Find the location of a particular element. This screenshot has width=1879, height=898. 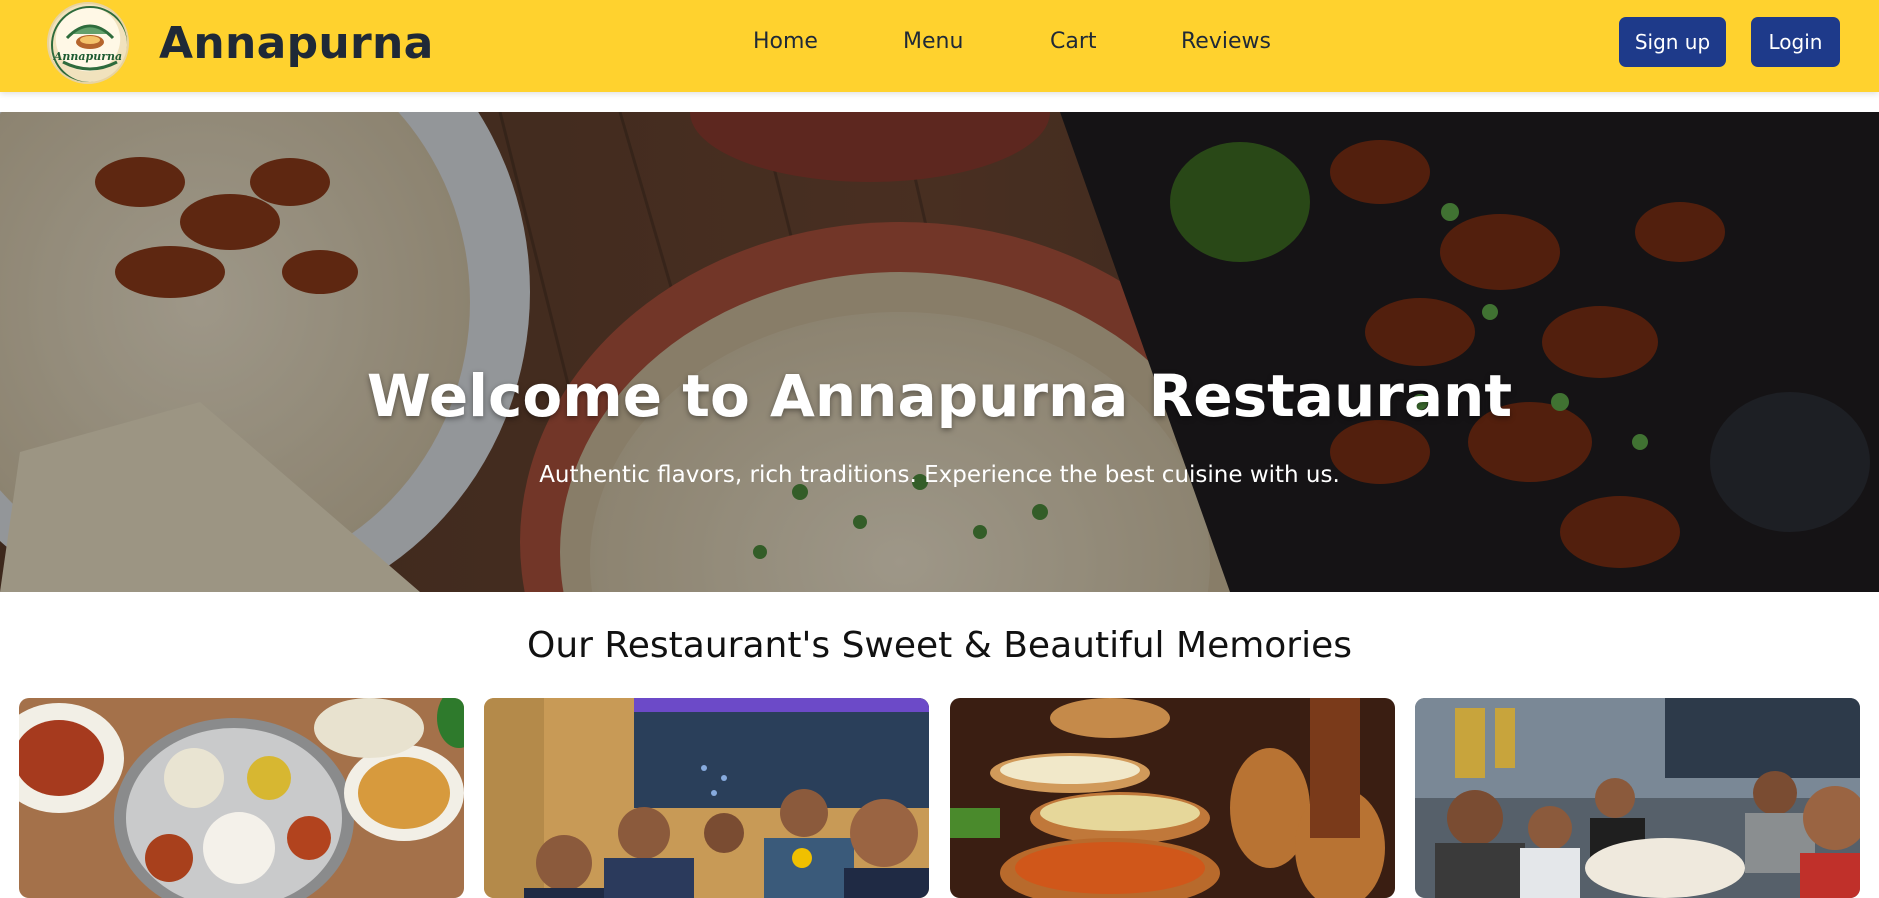

nav-home: Home is located at coordinates (785, 41).